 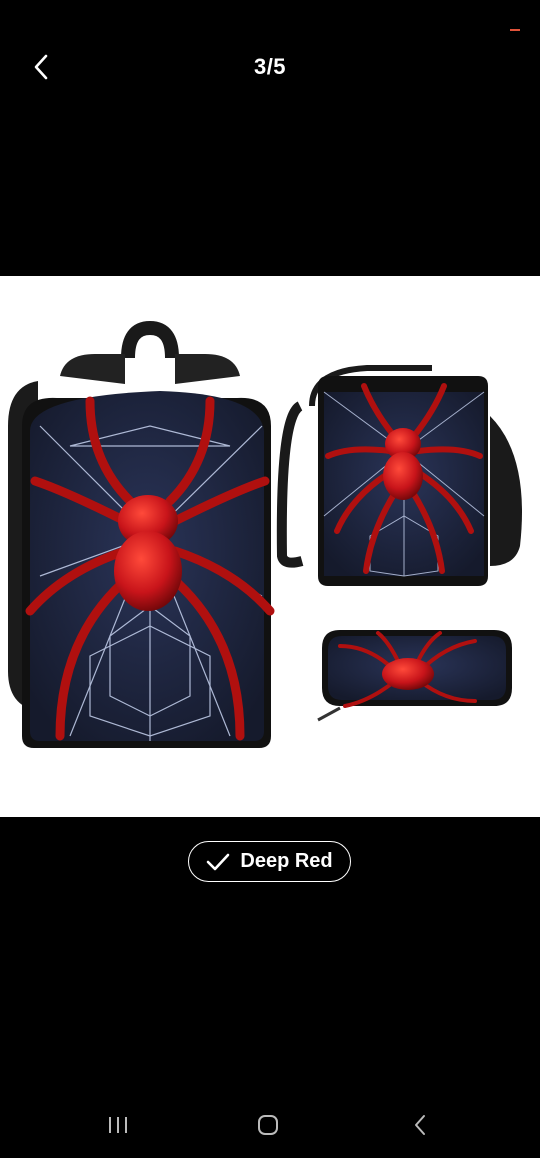 I want to click on system-back-button, so click(x=420, y=1125).